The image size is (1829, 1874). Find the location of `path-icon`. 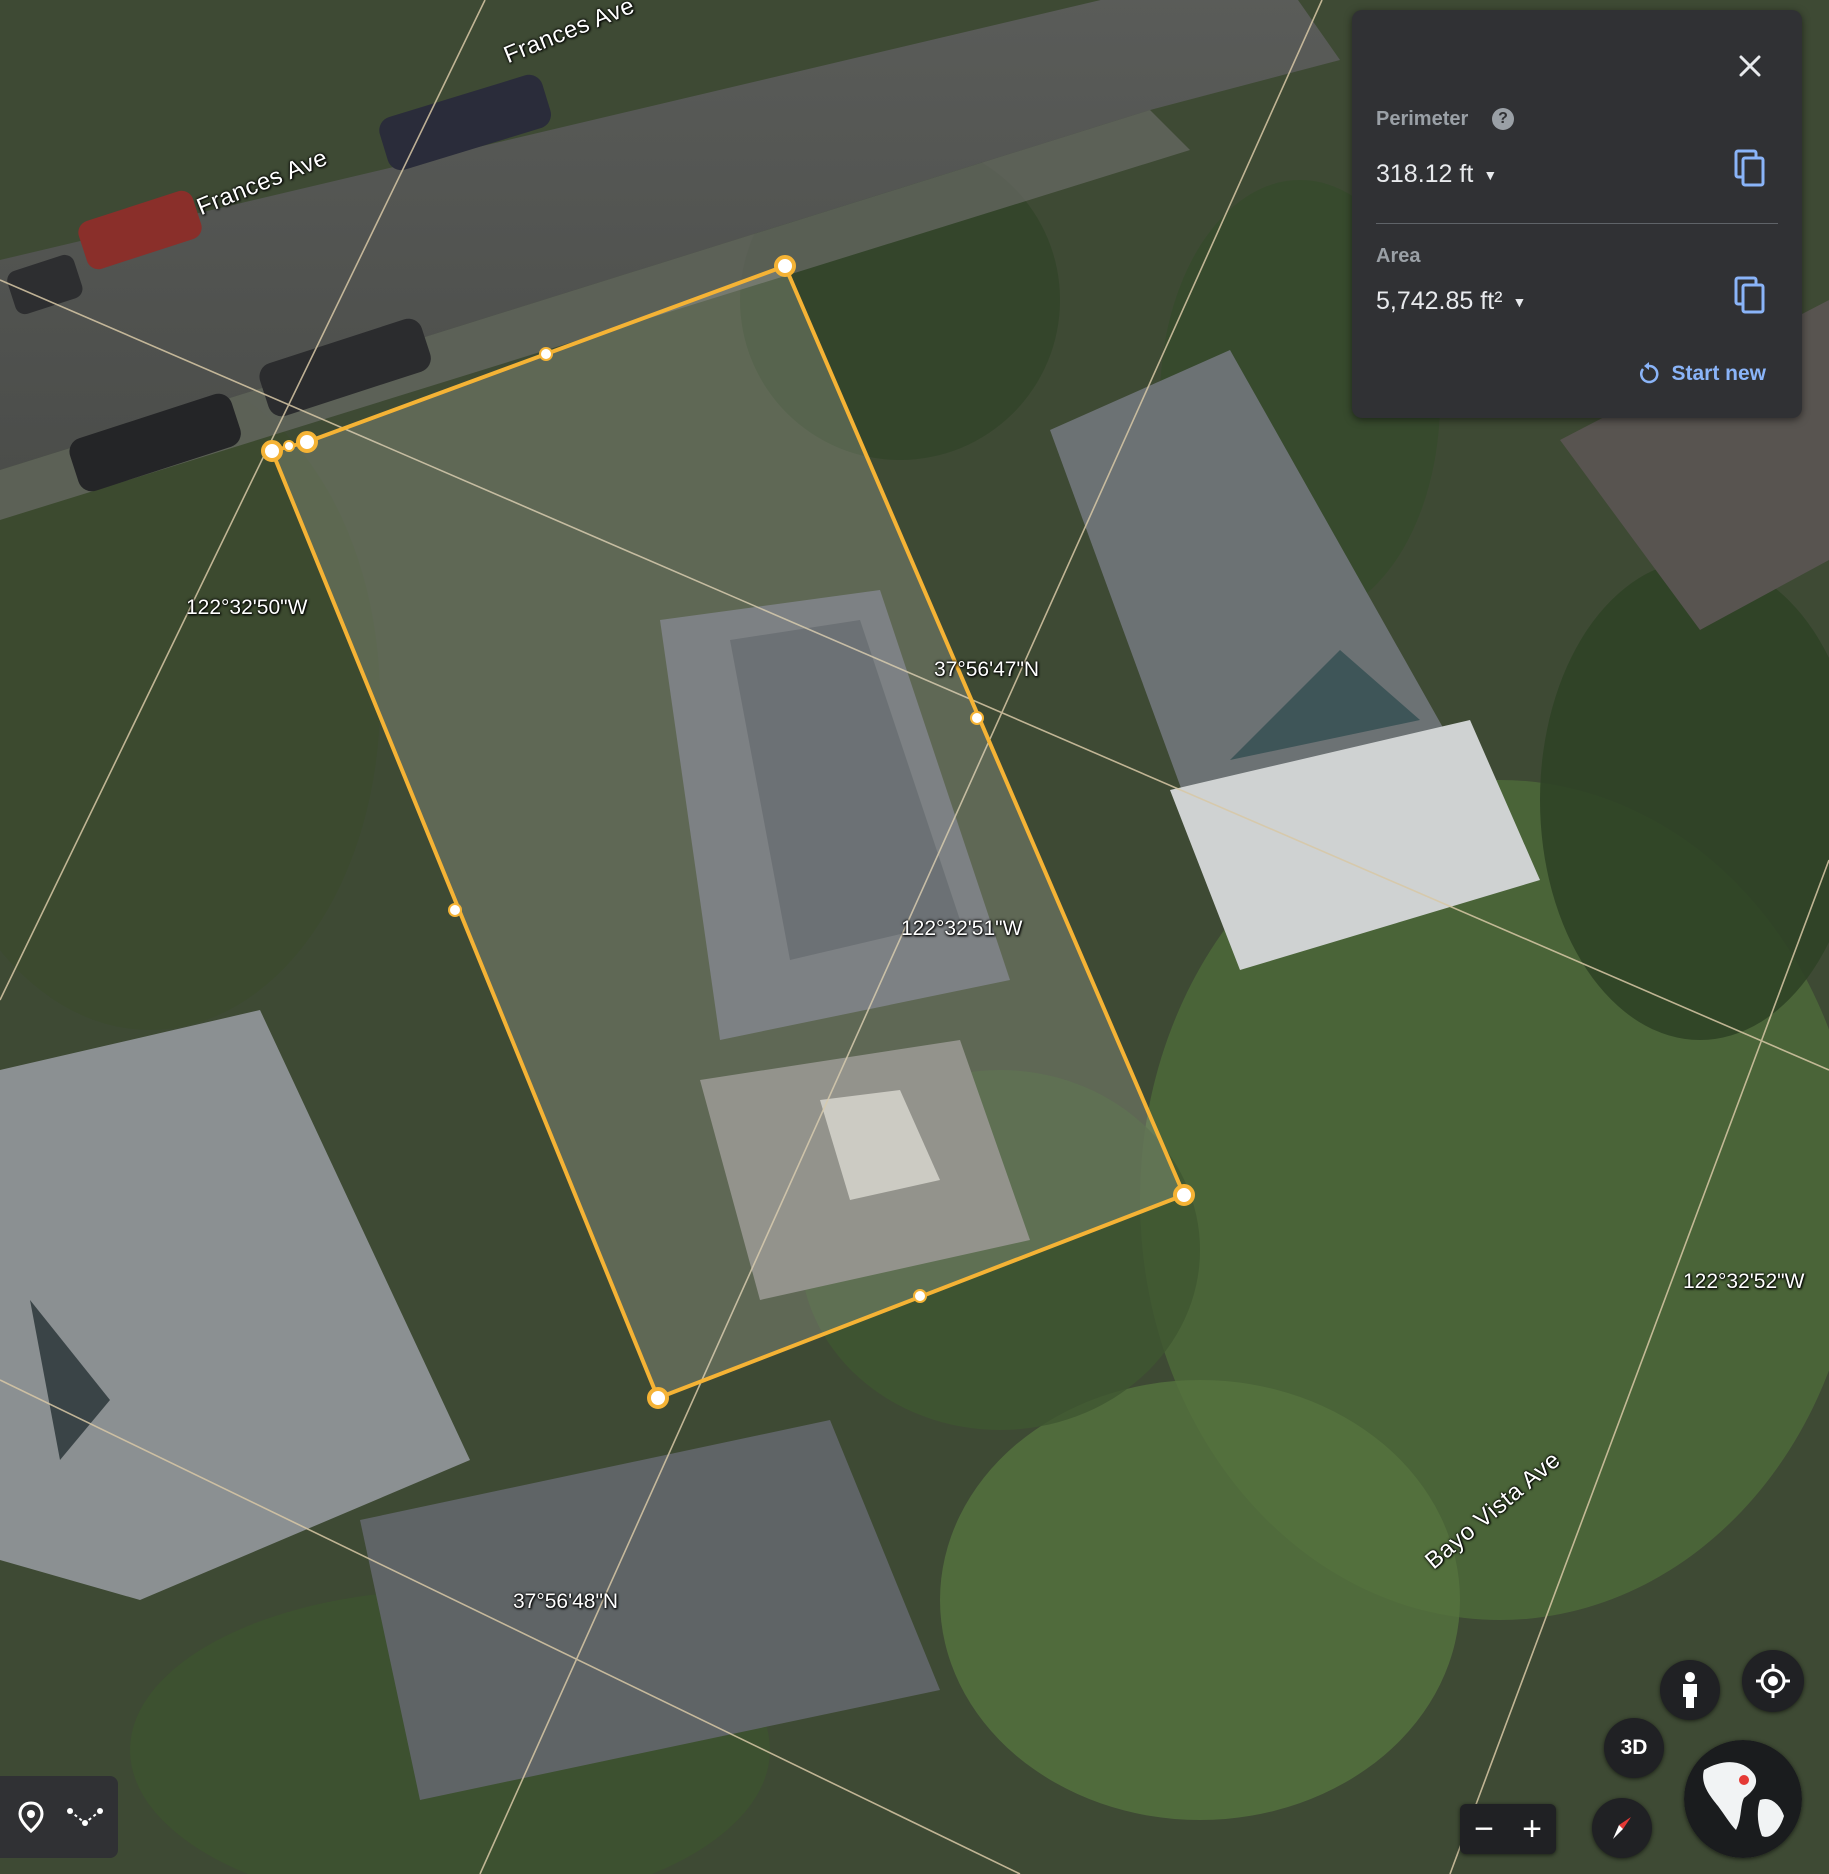

path-icon is located at coordinates (85, 1817).